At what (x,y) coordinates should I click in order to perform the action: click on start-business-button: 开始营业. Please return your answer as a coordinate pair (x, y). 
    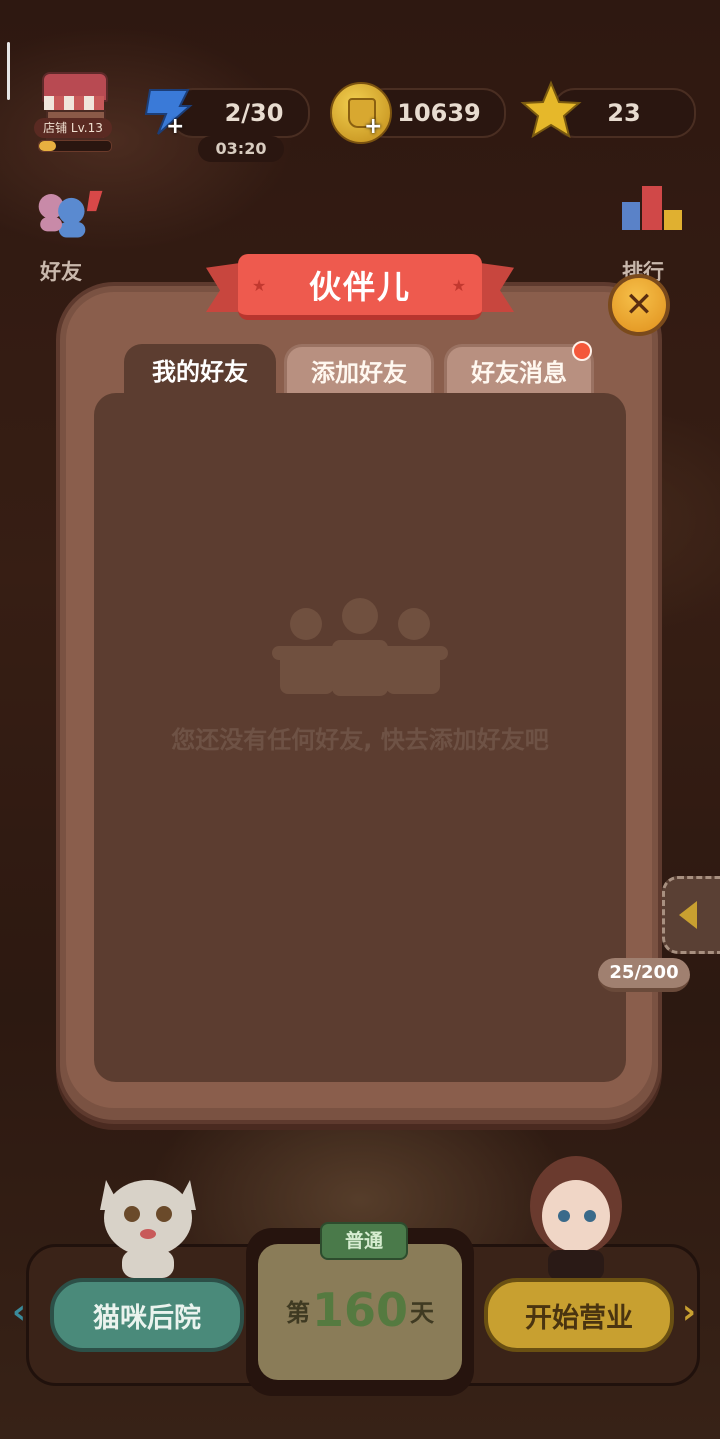
    Looking at the image, I should click on (579, 1315).